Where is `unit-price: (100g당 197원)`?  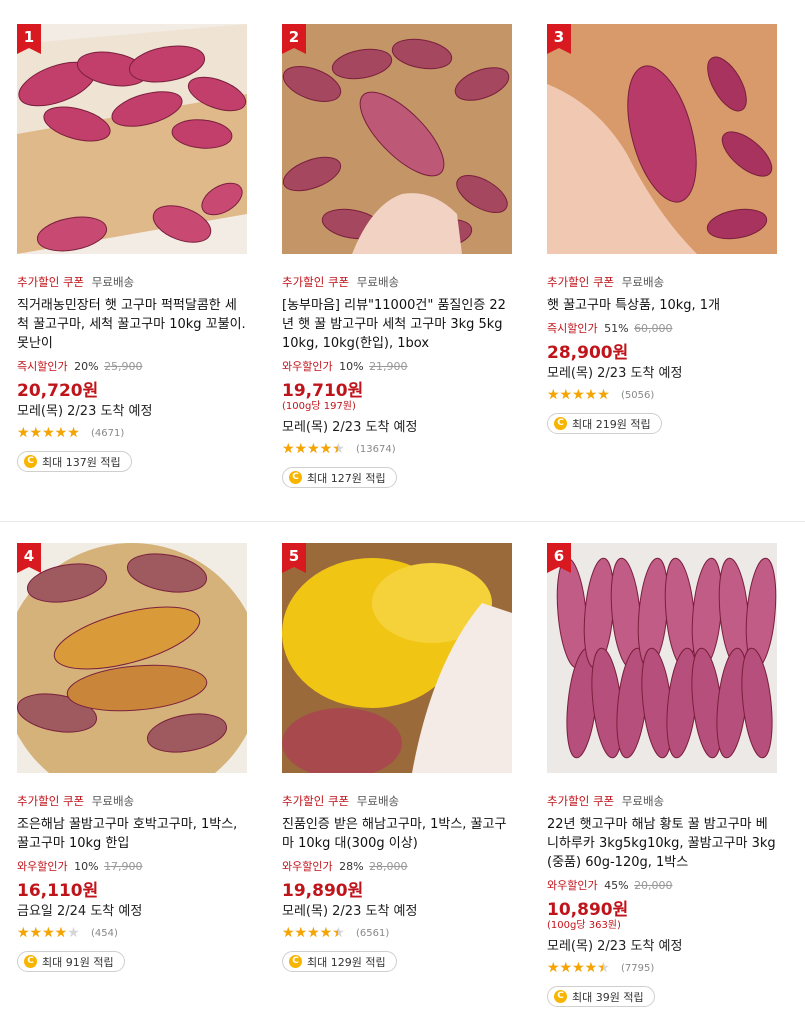
unit-price: (100g당 197원) is located at coordinates (319, 406).